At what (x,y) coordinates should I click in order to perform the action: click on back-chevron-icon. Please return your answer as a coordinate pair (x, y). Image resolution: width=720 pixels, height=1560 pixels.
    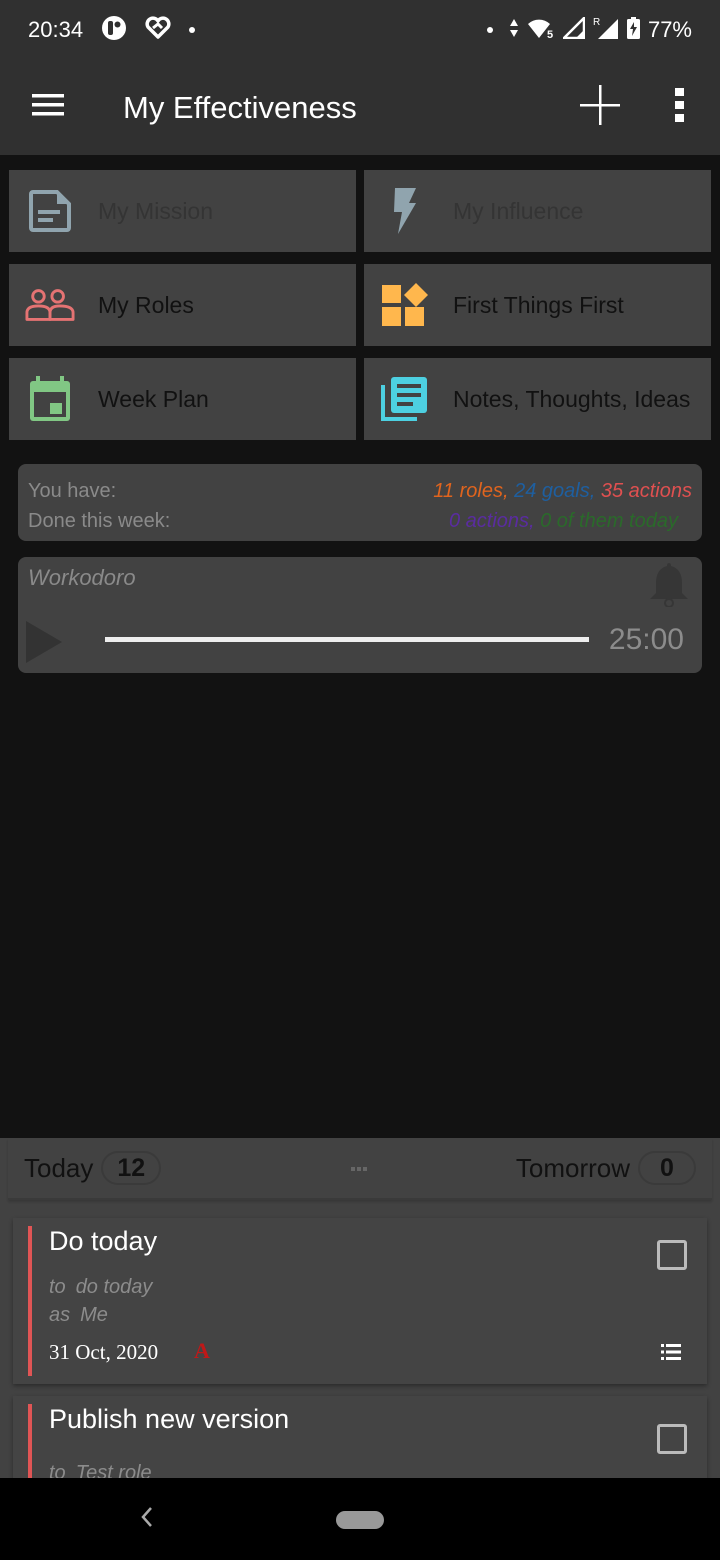
    Looking at the image, I should click on (146, 1519).